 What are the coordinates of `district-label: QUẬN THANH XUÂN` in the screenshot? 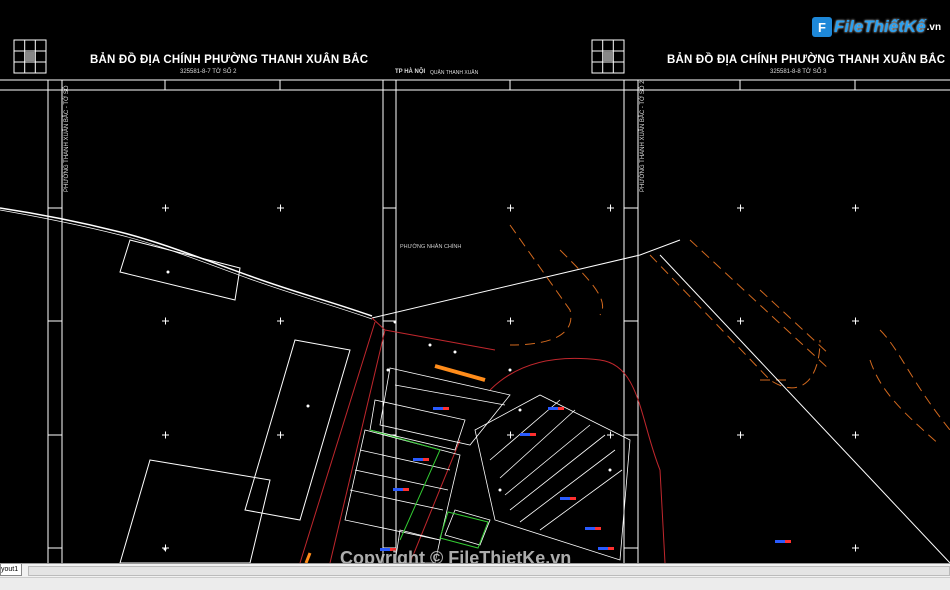 It's located at (454, 73).